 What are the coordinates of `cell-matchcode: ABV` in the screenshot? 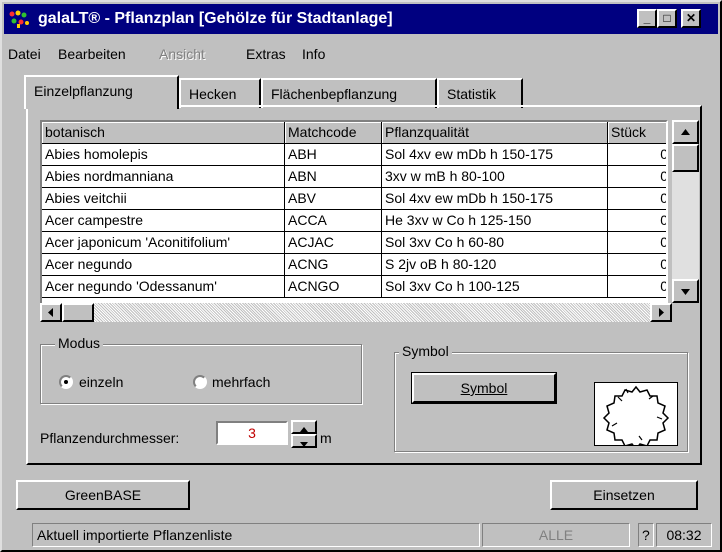 It's located at (333, 199).